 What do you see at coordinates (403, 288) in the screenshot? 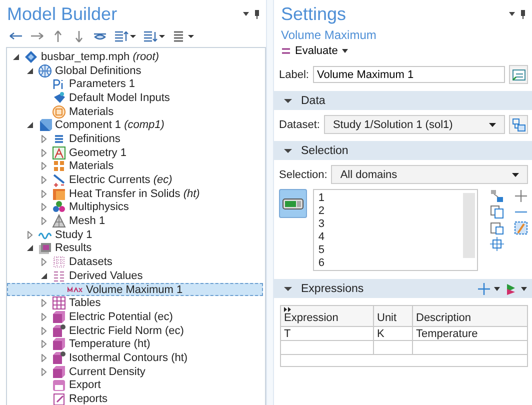
I see `section-header: Expressions` at bounding box center [403, 288].